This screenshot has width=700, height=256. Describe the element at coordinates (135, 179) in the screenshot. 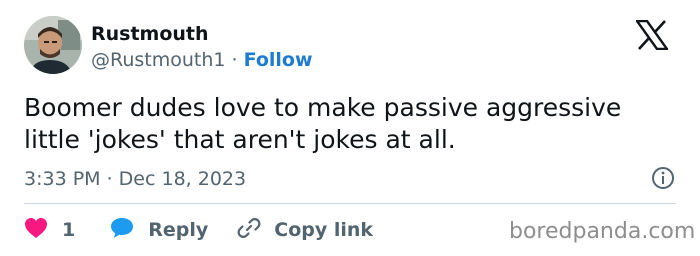

I see `tweet-timestamp: 3:33 PM · Dec 18, 2023` at that location.